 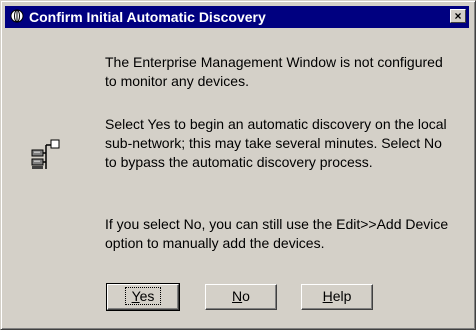 What do you see at coordinates (237, 296) in the screenshot?
I see `no-mnemonic: N` at bounding box center [237, 296].